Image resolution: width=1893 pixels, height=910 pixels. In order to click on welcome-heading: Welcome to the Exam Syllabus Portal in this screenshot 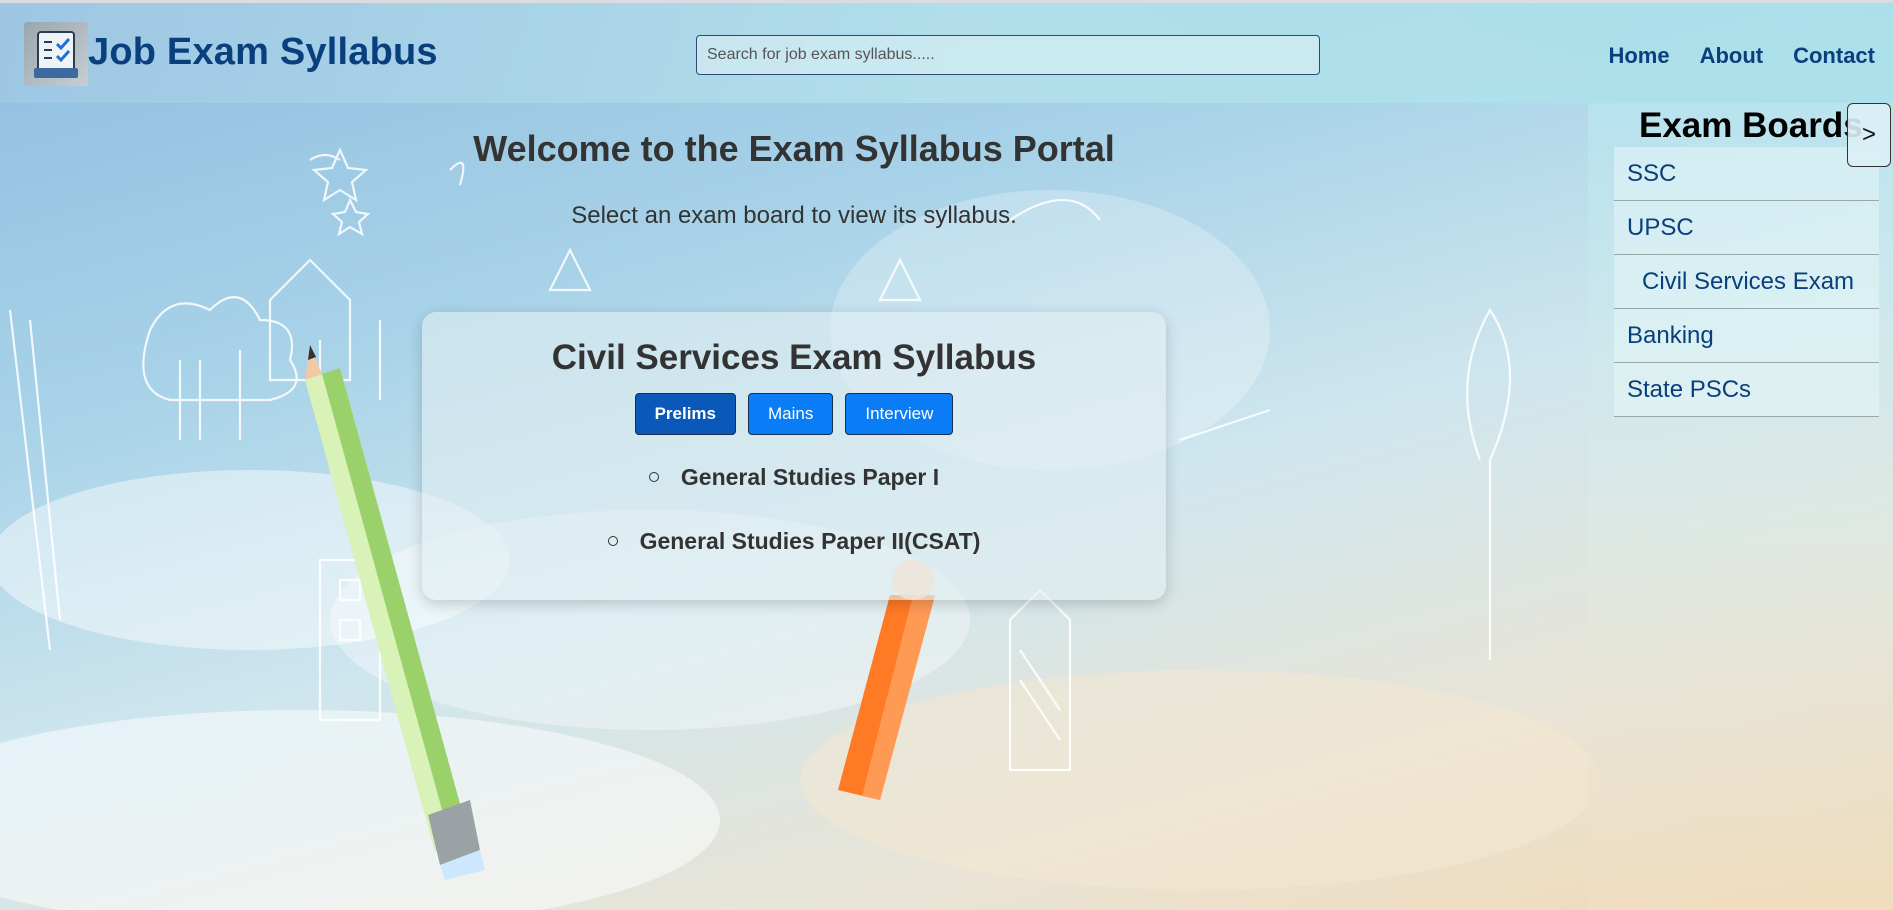, I will do `click(794, 148)`.